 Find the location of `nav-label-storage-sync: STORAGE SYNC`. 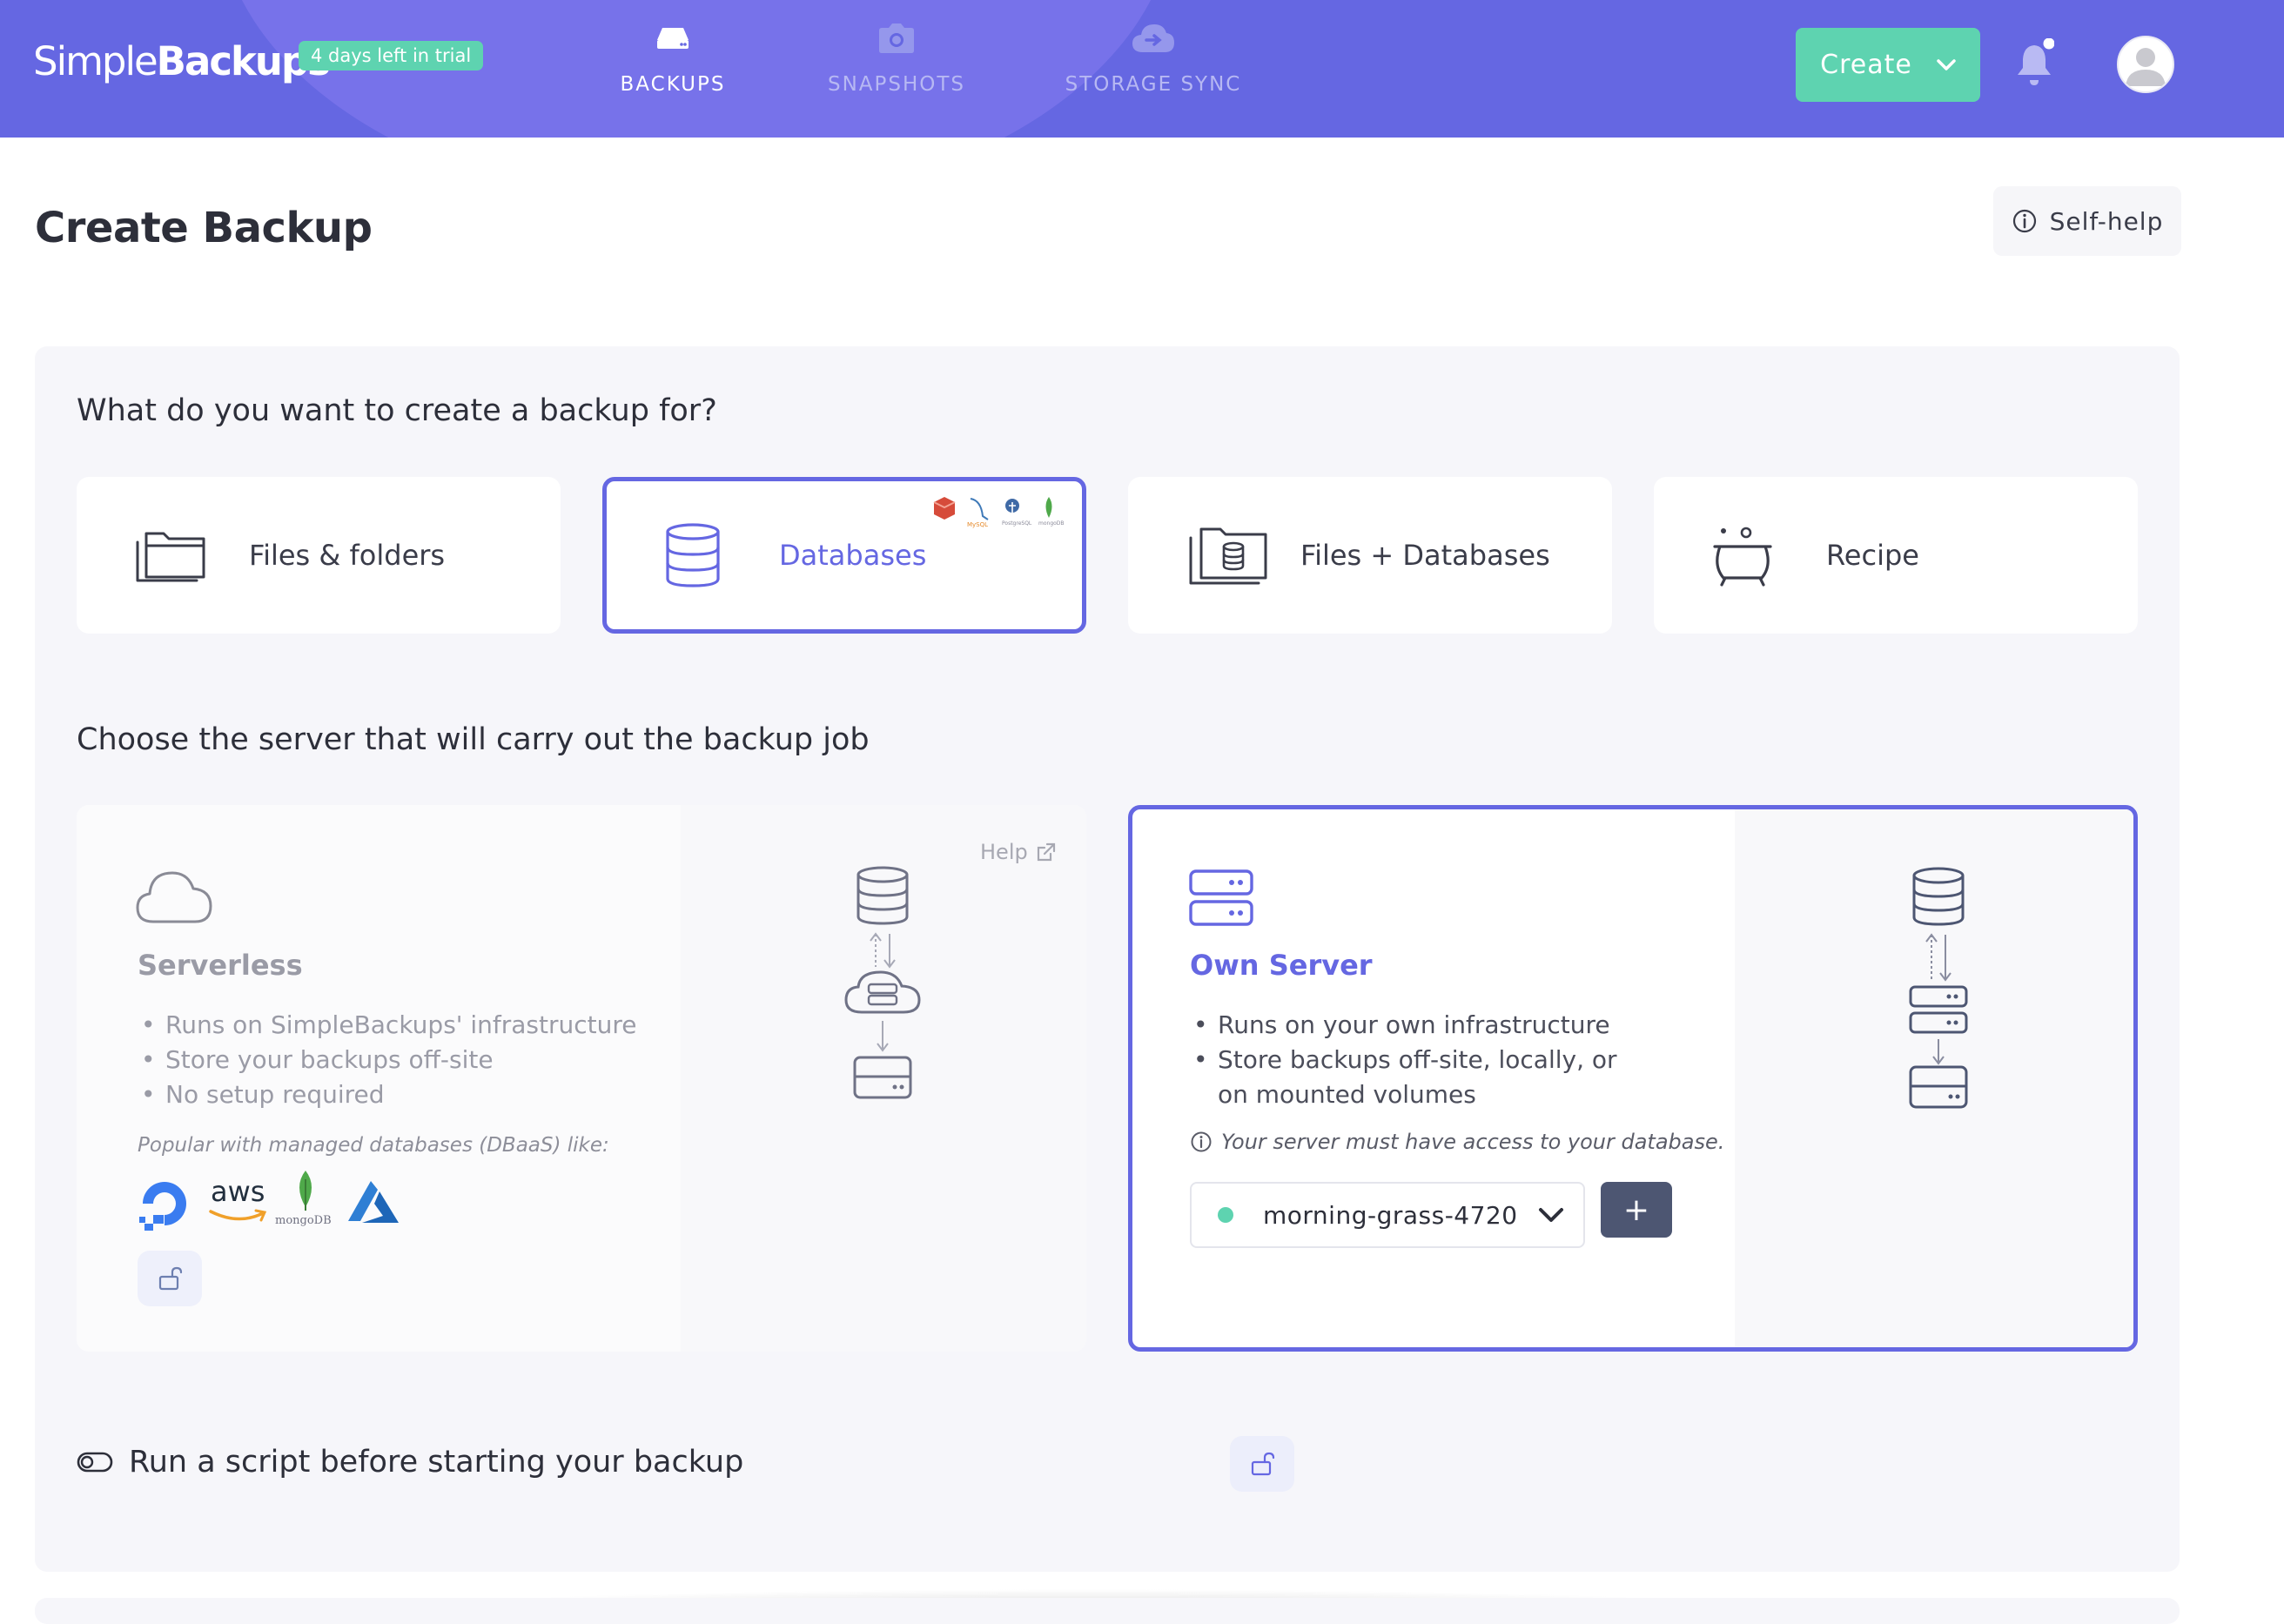

nav-label-storage-sync: STORAGE SYNC is located at coordinates (1153, 84).